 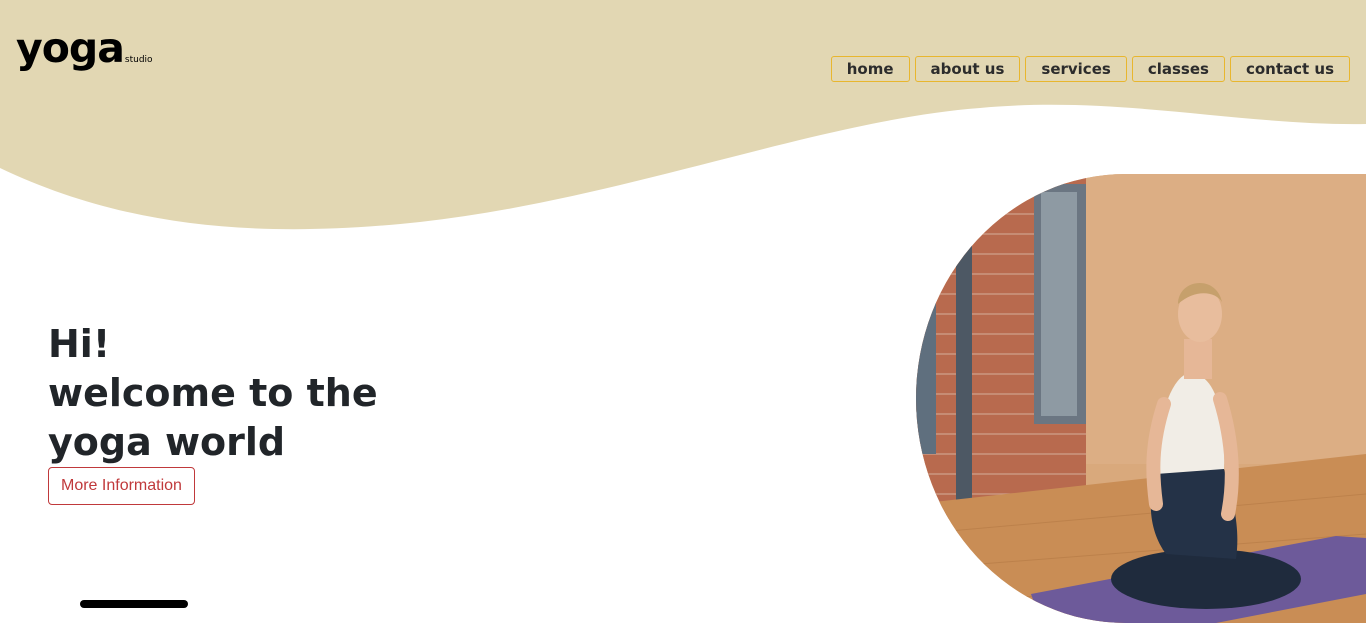 I want to click on more-information-button: More Information, so click(x=121, y=486).